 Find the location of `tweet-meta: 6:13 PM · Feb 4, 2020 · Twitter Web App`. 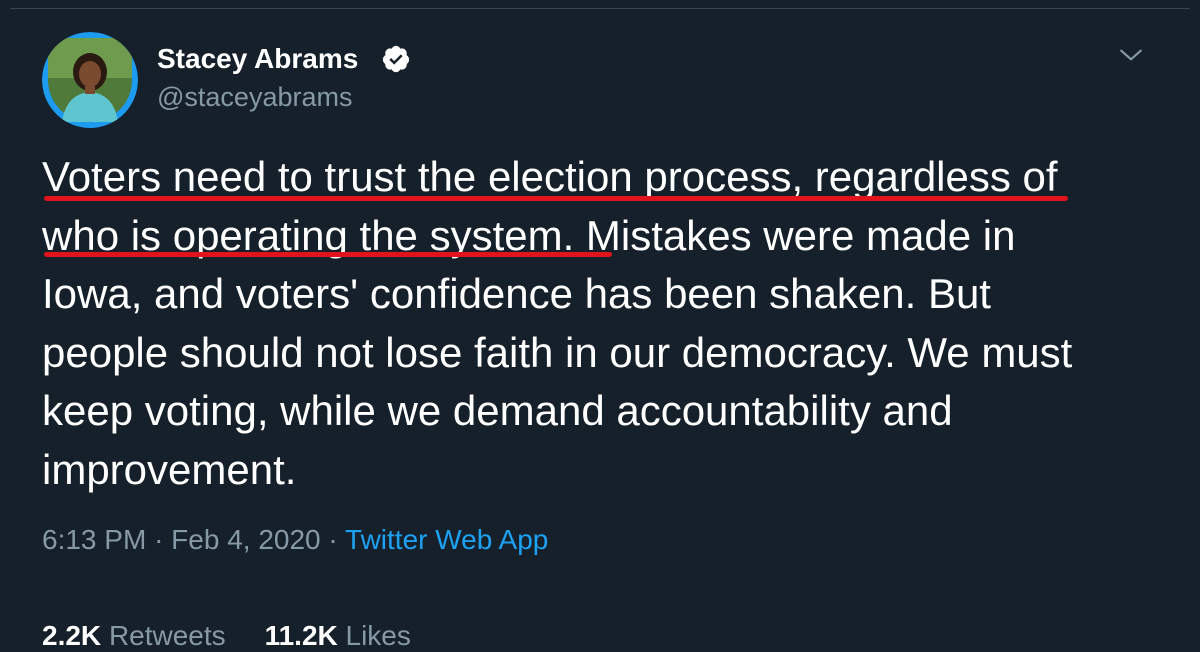

tweet-meta: 6:13 PM · Feb 4, 2020 · Twitter Web App is located at coordinates (295, 540).